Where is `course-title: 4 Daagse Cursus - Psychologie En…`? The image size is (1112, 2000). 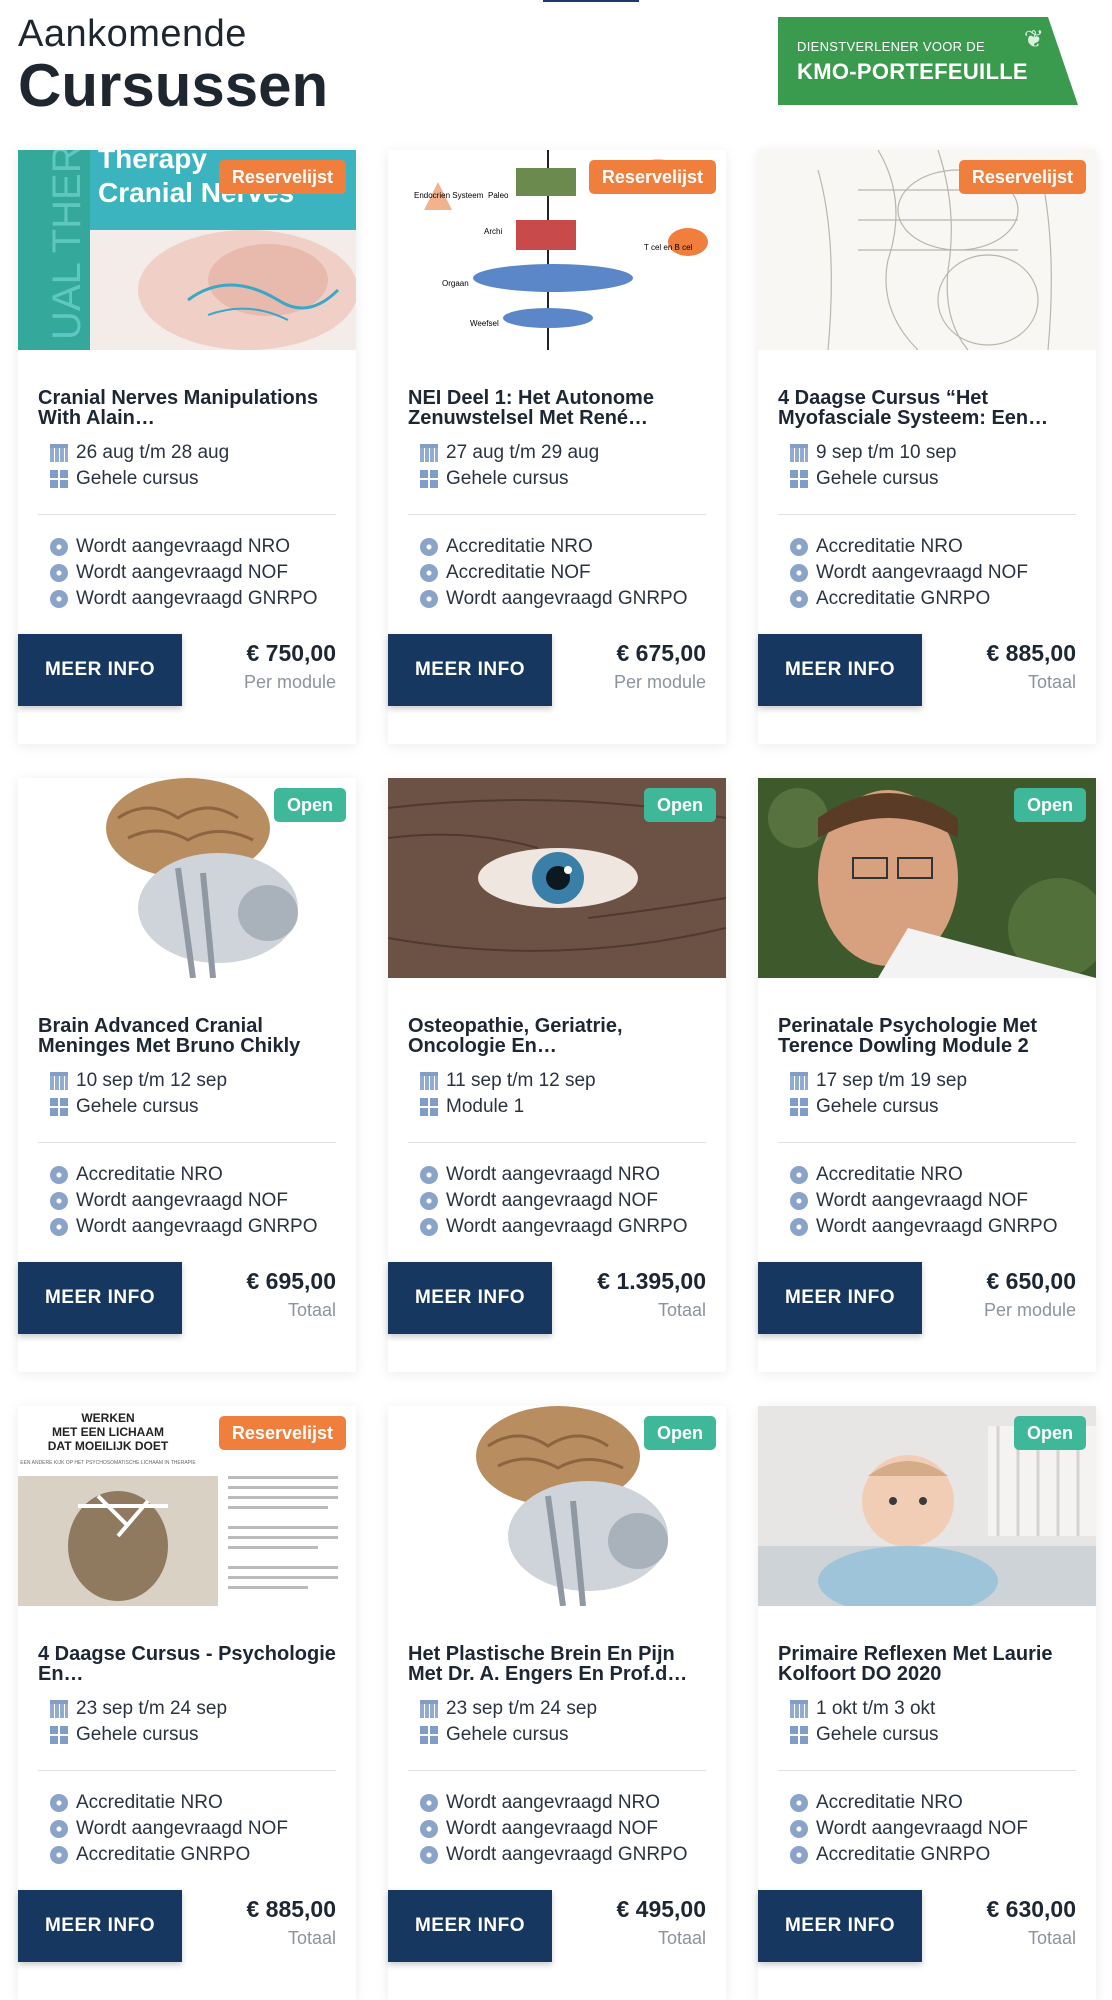 course-title: 4 Daagse Cursus - Psychologie En… is located at coordinates (188, 1664).